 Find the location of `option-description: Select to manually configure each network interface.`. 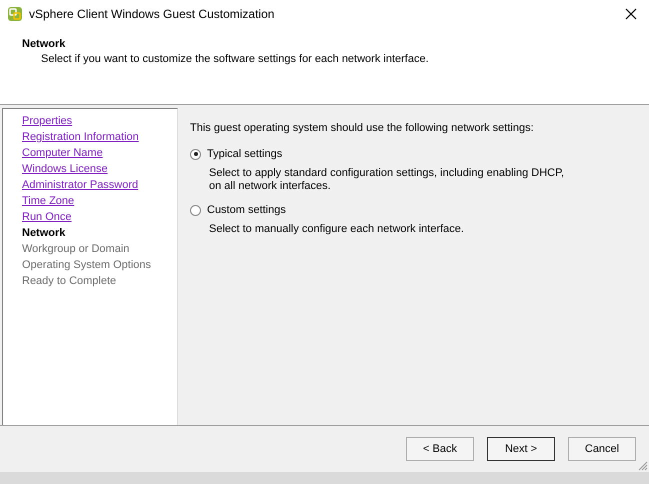

option-description: Select to manually configure each network interface. is located at coordinates (337, 229).